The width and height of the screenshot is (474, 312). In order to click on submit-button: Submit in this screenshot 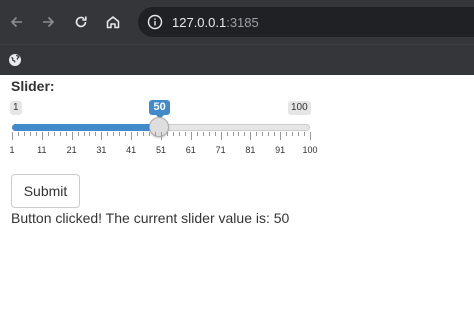, I will do `click(45, 191)`.